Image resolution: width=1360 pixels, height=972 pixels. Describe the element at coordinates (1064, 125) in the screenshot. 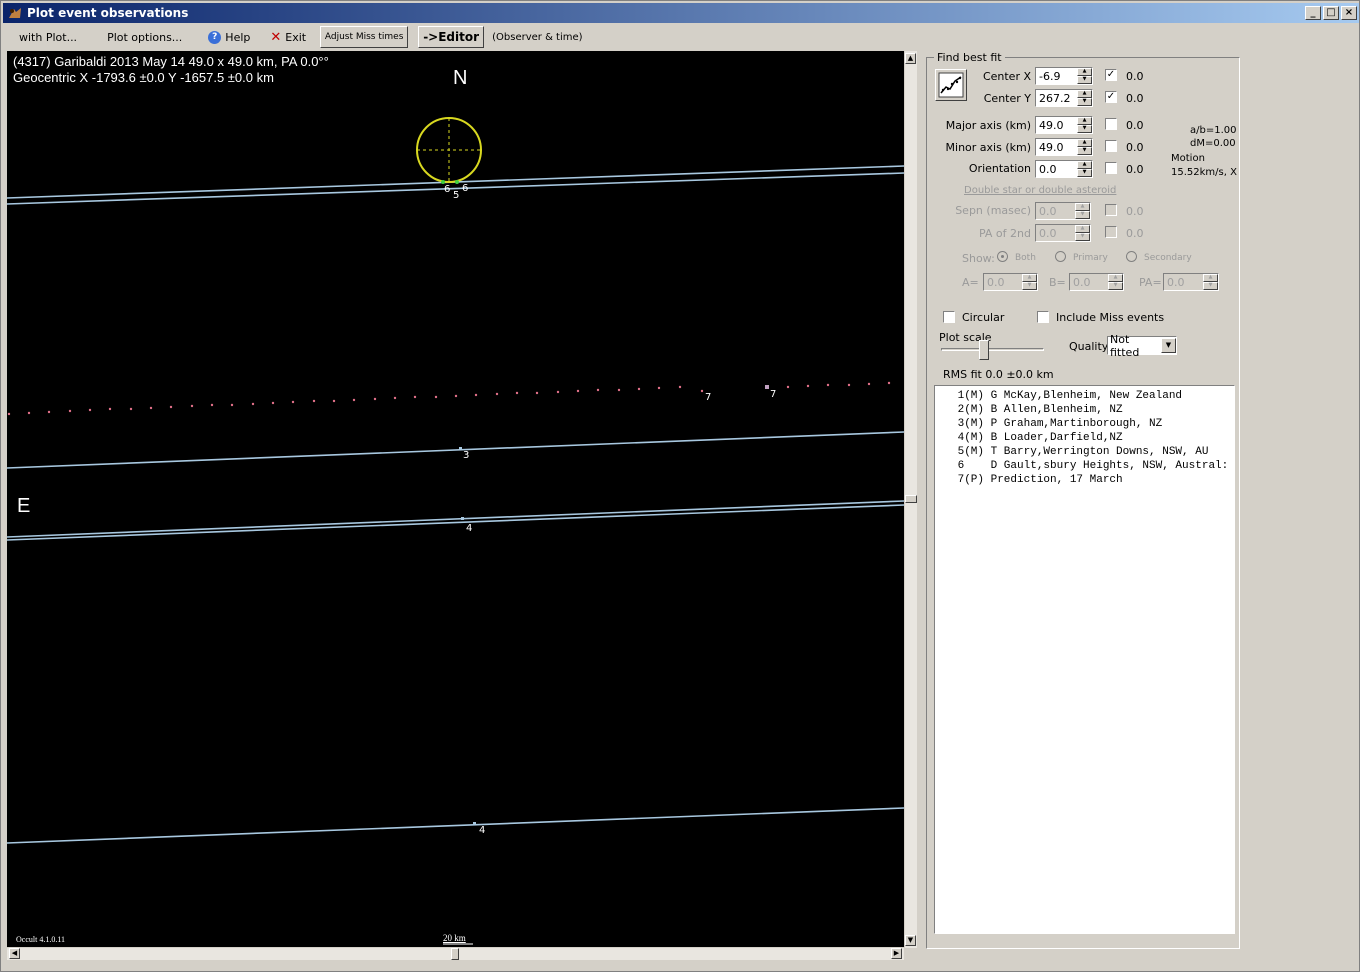

I see `major-axis-input: 49.0 ▲ ▼` at that location.